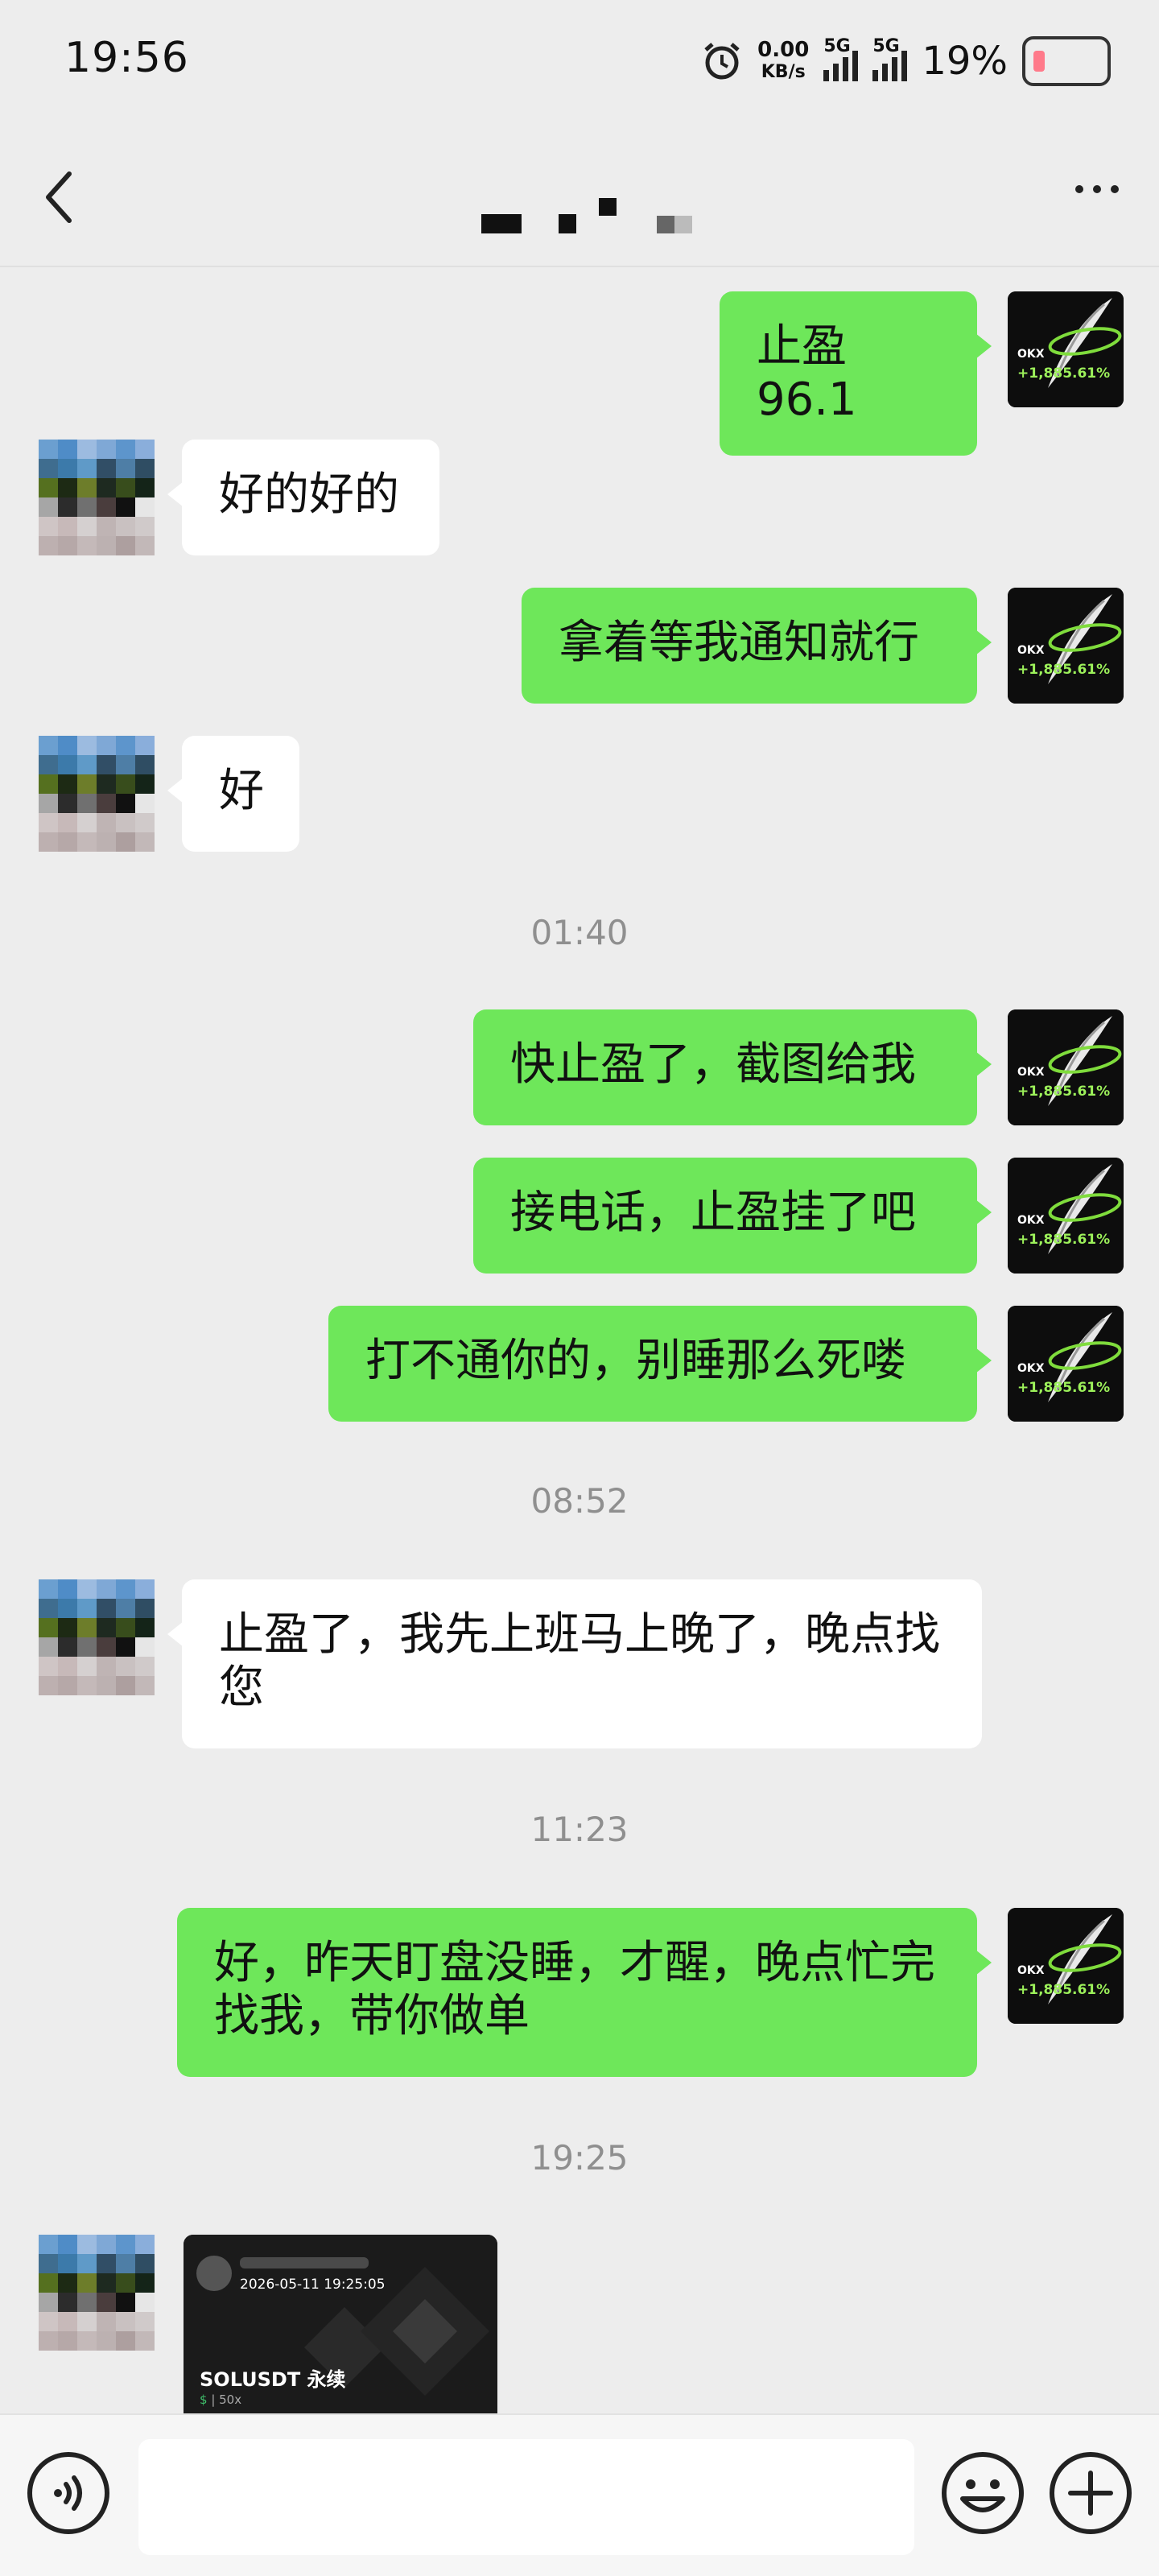  What do you see at coordinates (126, 58) in the screenshot?
I see `clock: 19:56` at bounding box center [126, 58].